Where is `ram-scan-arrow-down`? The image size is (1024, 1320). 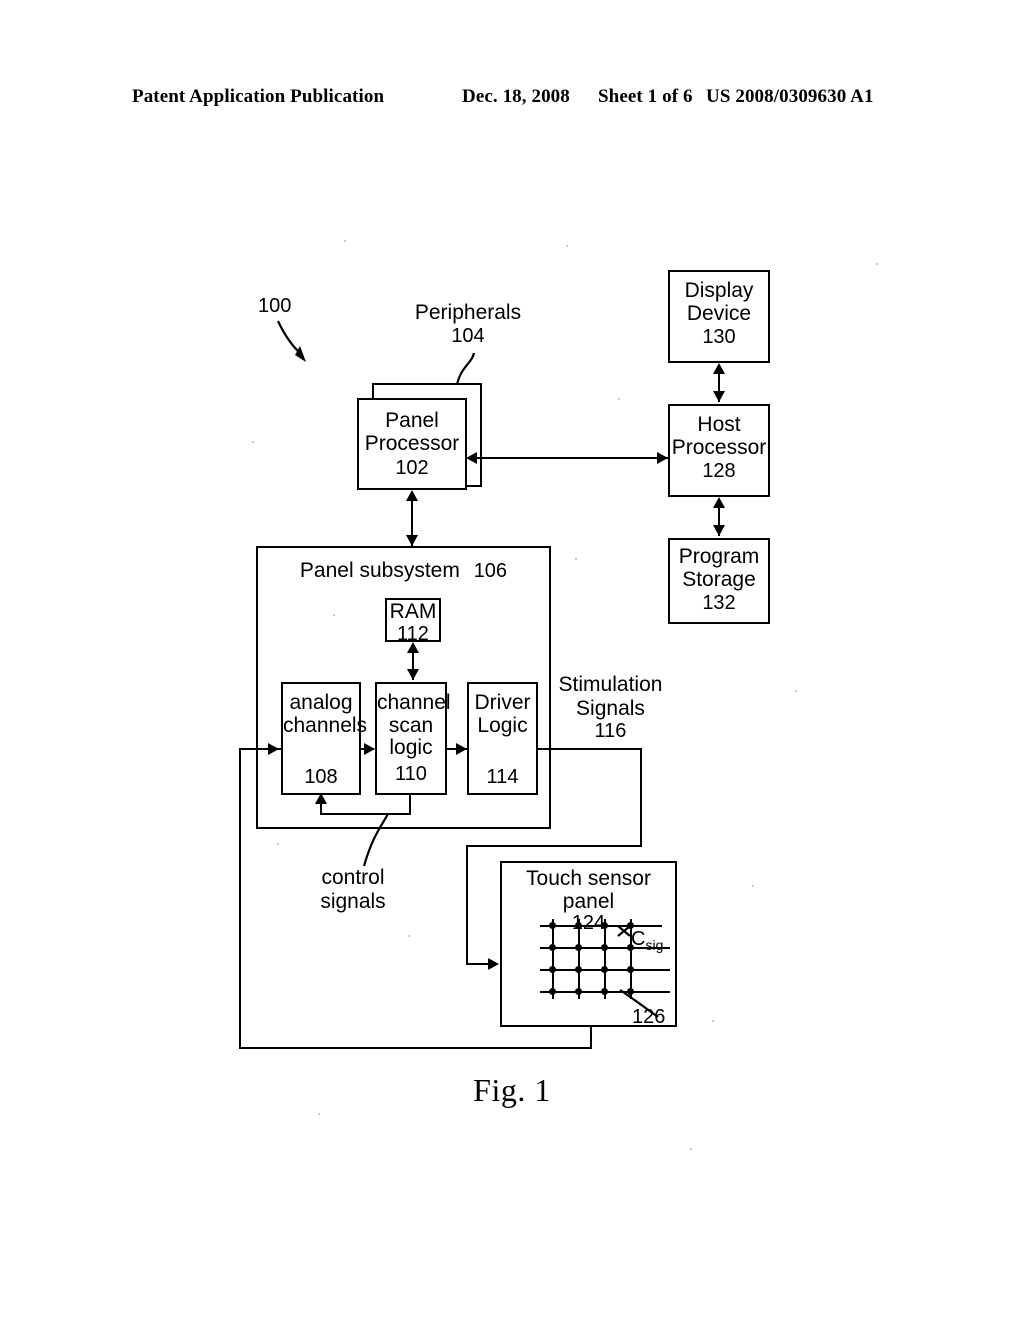 ram-scan-arrow-down is located at coordinates (413, 674).